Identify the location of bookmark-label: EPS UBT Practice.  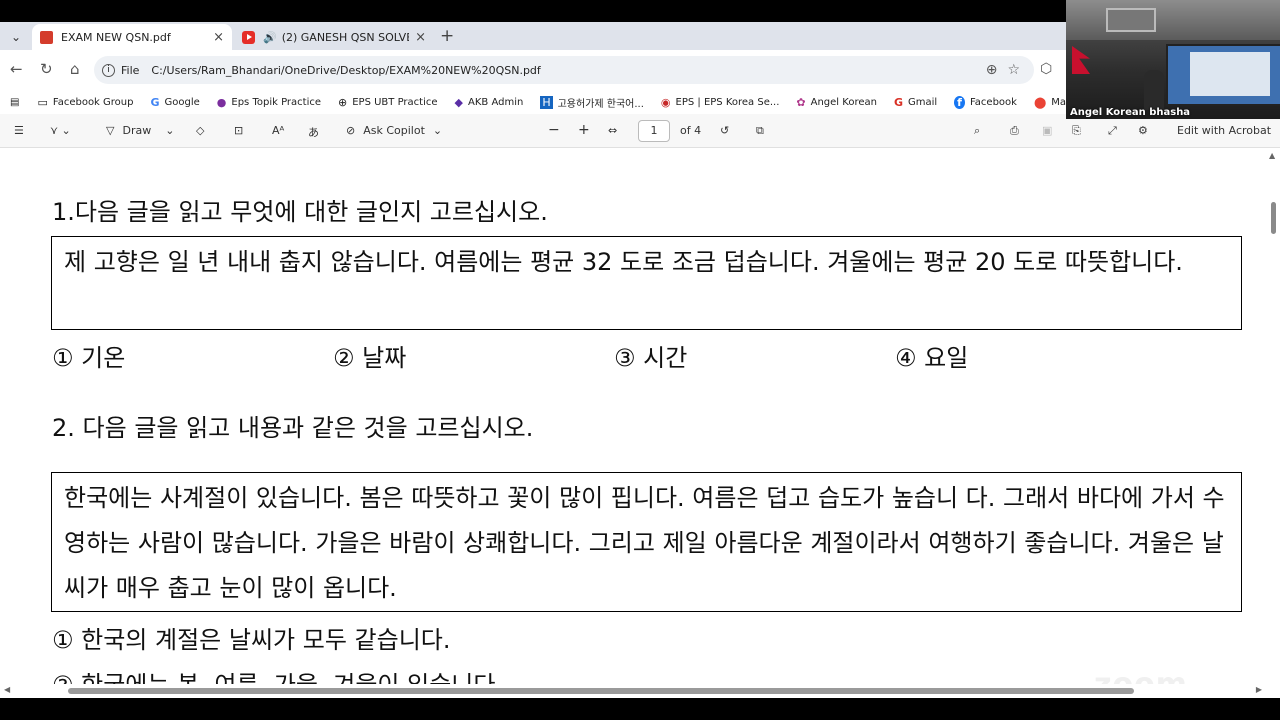
(395, 102).